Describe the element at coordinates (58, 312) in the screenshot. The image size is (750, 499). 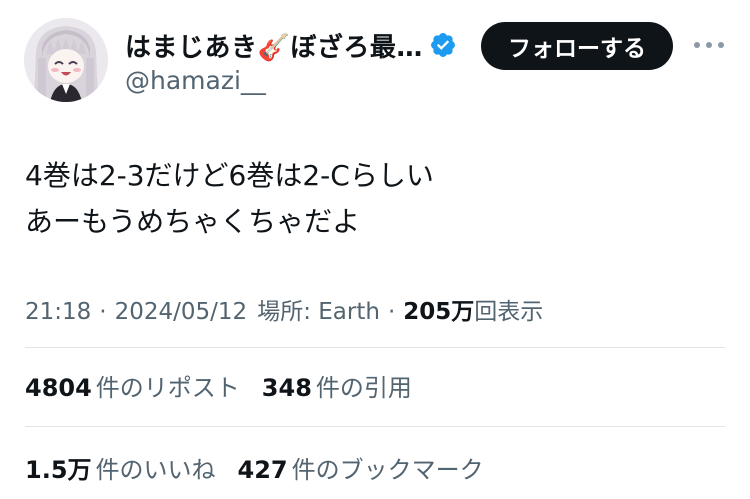
I see `tweet-time: 21:18` at that location.